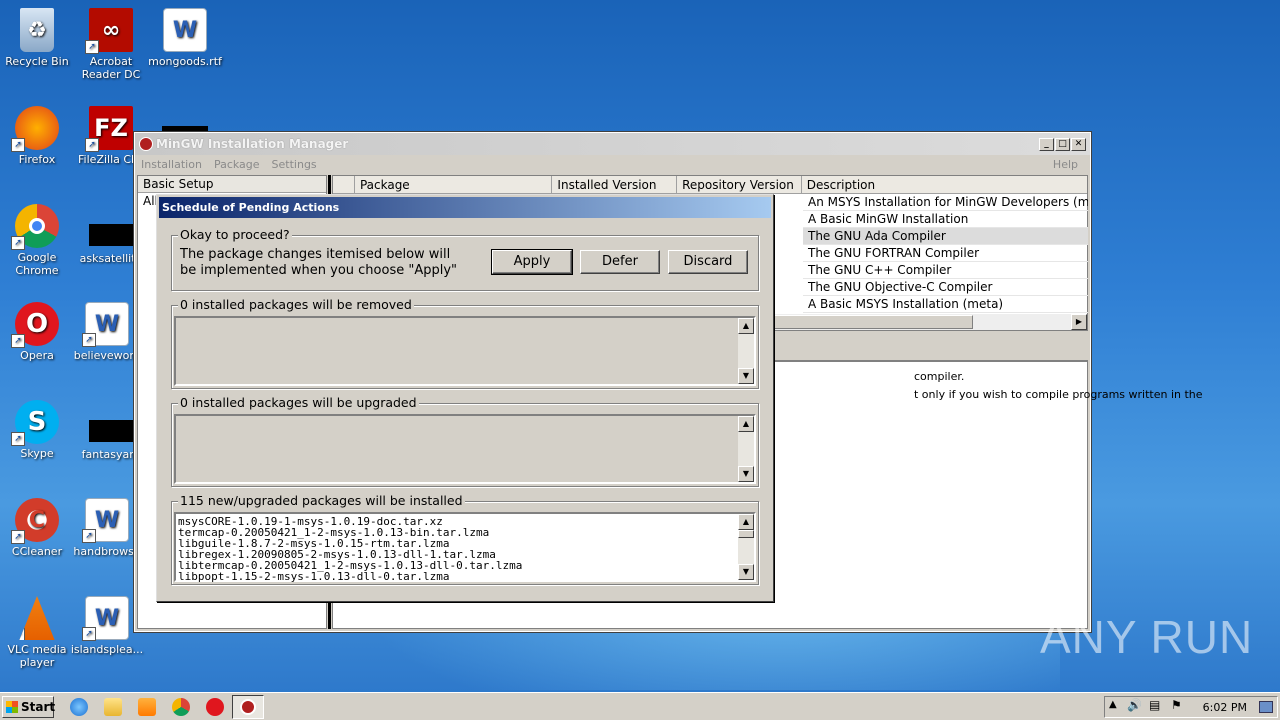 This screenshot has height=720, width=1280. Describe the element at coordinates (248, 707) in the screenshot. I see `mingw-taskbar-button` at that location.